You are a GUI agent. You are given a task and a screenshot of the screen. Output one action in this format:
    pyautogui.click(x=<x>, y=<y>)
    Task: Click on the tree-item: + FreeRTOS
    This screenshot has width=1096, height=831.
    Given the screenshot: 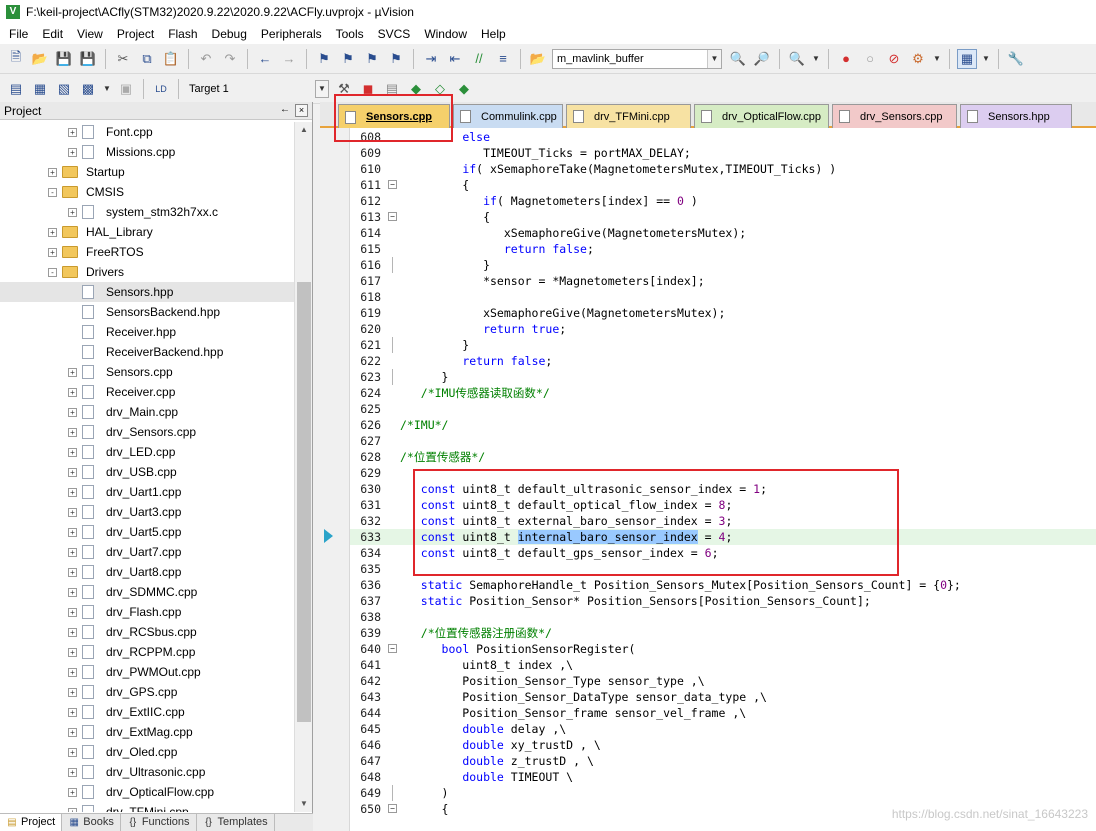 What is the action you would take?
    pyautogui.click(x=147, y=252)
    